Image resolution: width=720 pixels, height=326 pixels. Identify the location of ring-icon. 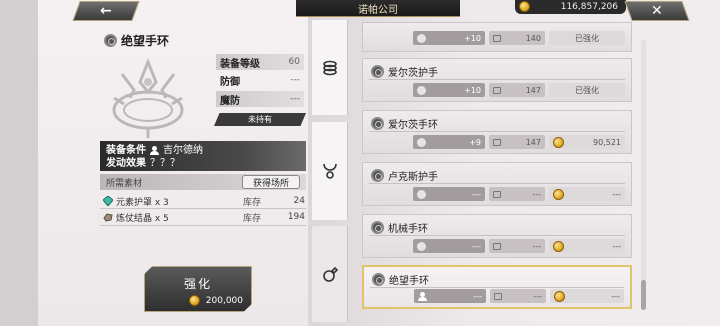
(330, 274).